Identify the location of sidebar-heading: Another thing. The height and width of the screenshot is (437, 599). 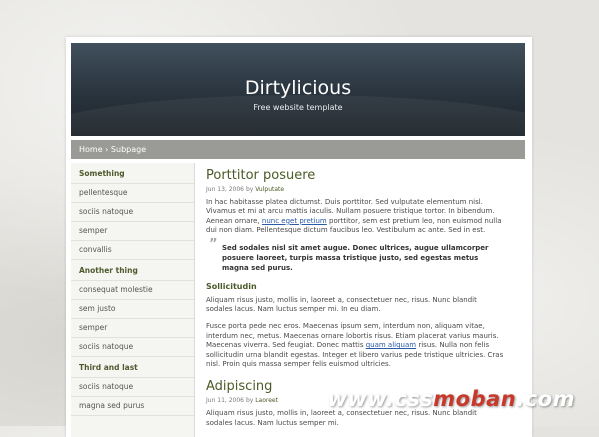
(108, 270).